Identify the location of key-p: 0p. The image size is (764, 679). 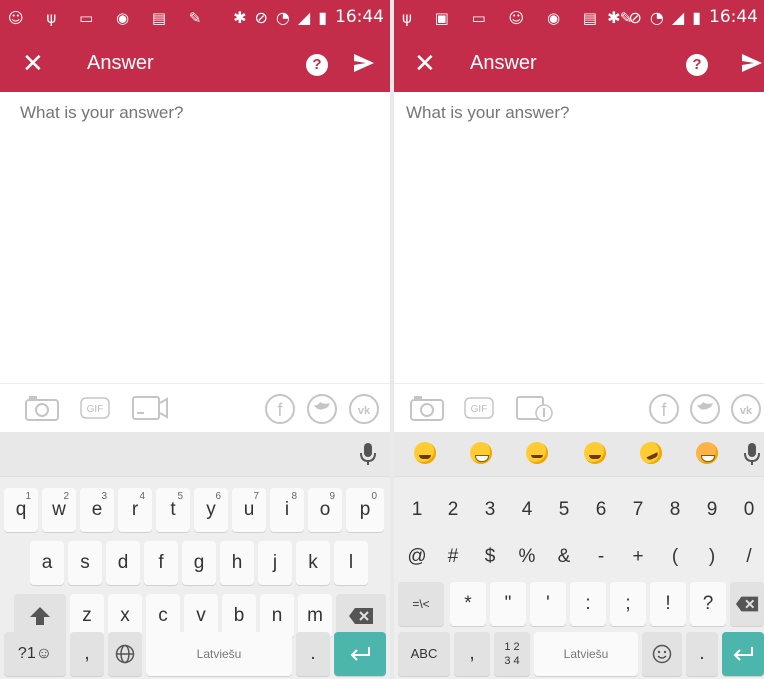
(365, 510).